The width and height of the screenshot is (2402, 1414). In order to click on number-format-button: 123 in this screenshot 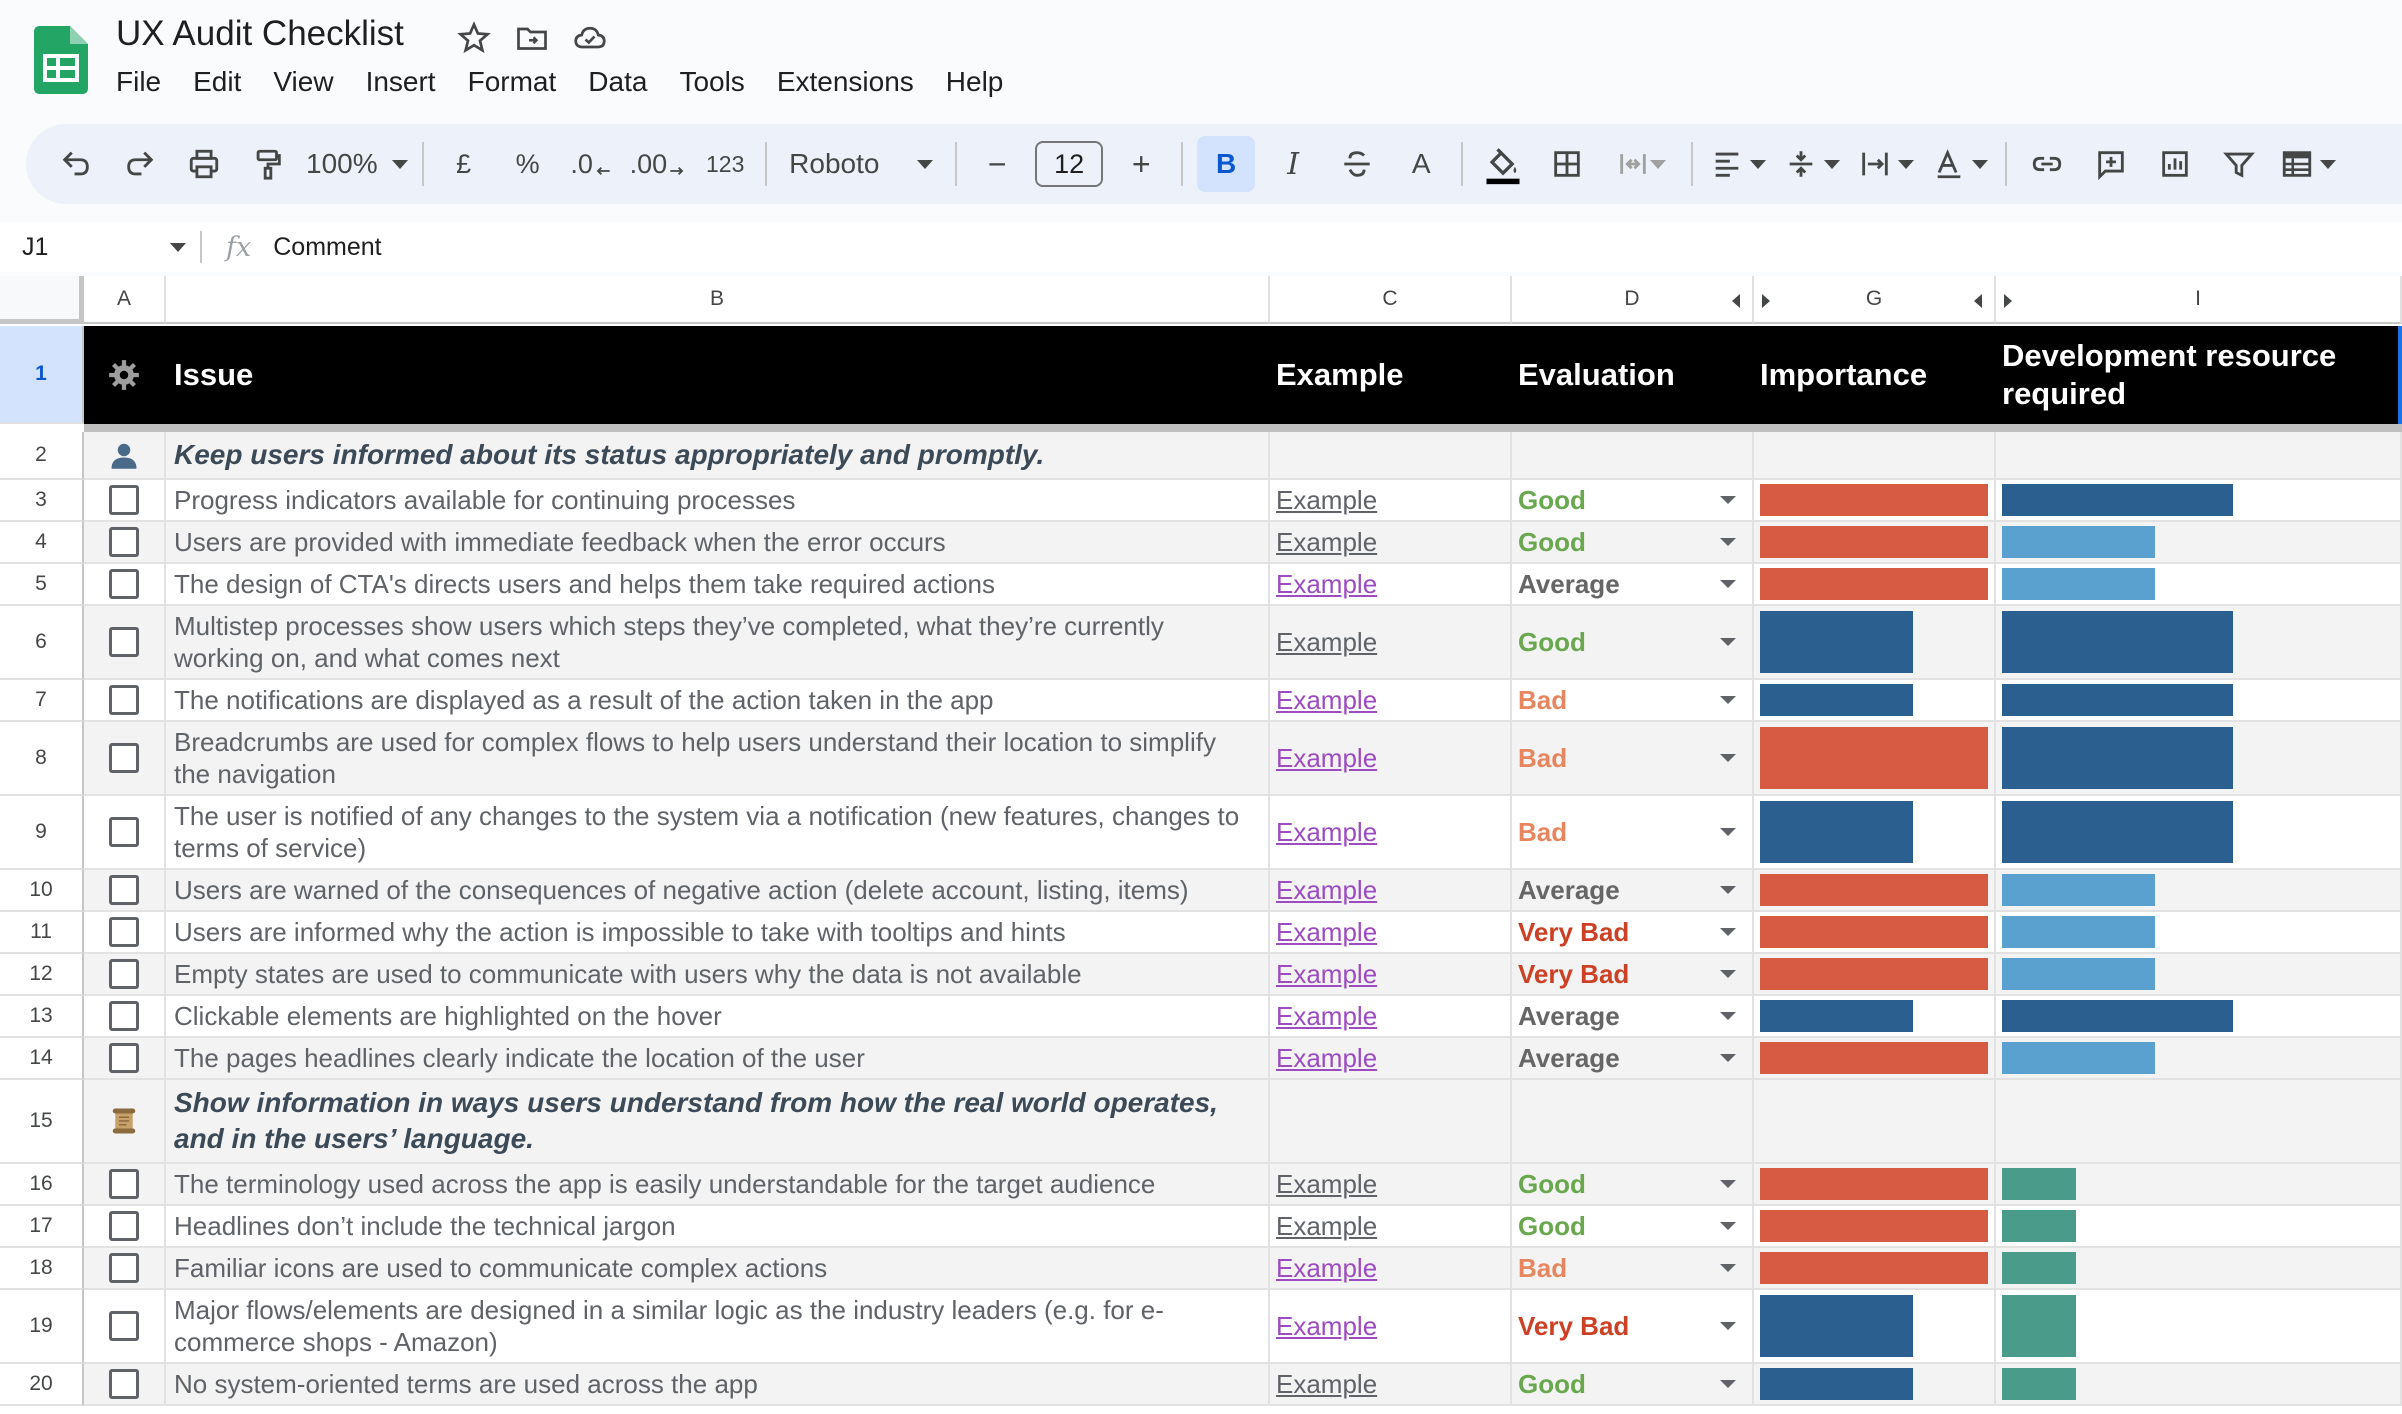, I will do `click(725, 164)`.